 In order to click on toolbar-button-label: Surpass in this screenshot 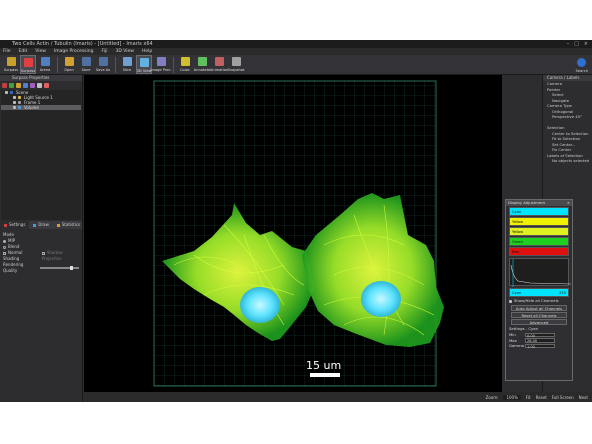, I will do `click(11, 70)`.